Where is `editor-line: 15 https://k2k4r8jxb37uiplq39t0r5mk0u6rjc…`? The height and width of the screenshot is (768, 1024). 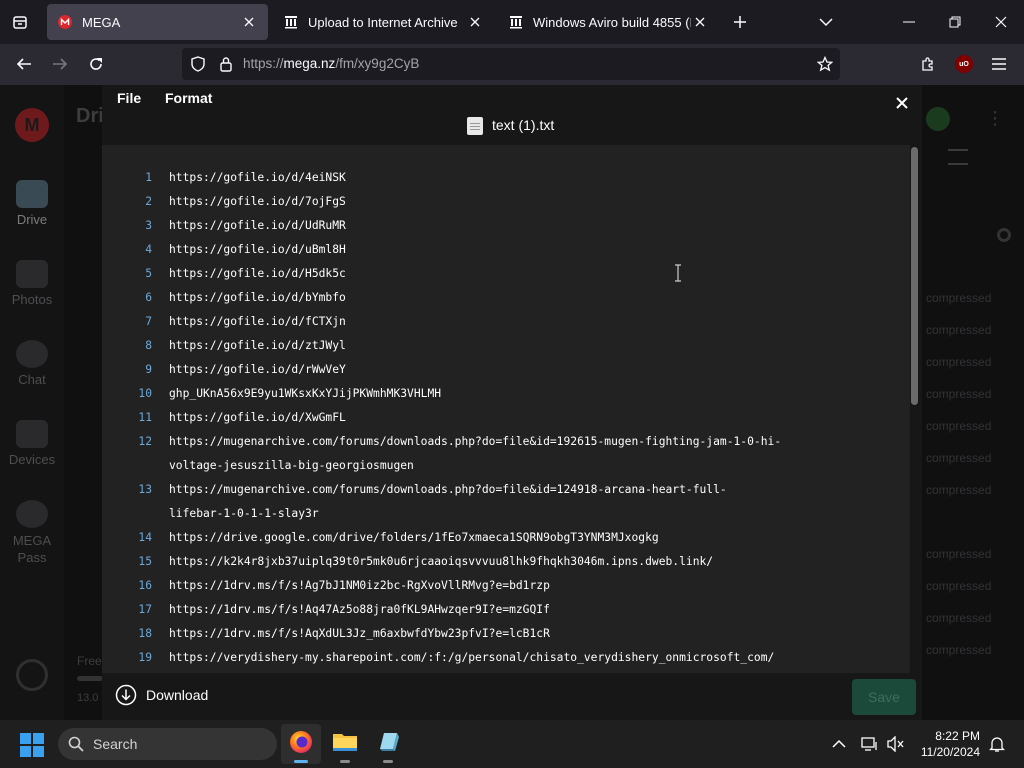
editor-line: 15 https://k2k4r8jxb37uiplq39t0r5mk0u6rjc… is located at coordinates (506, 563).